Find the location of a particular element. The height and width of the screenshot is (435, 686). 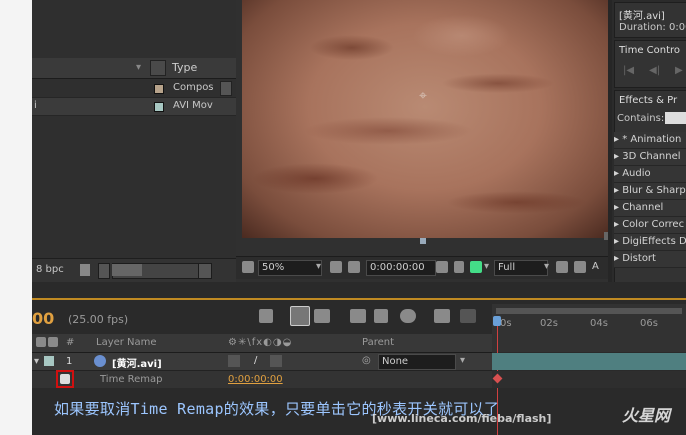

project-footer: 8 bpc is located at coordinates (134, 270).